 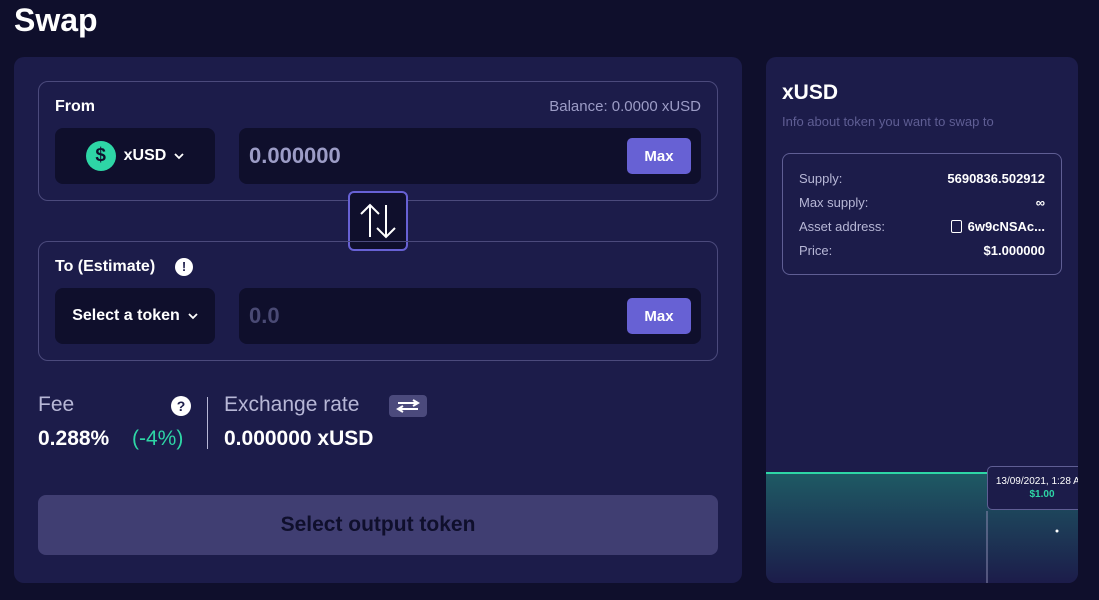 I want to click on from-token-select: $ xUSD, so click(x=135, y=156).